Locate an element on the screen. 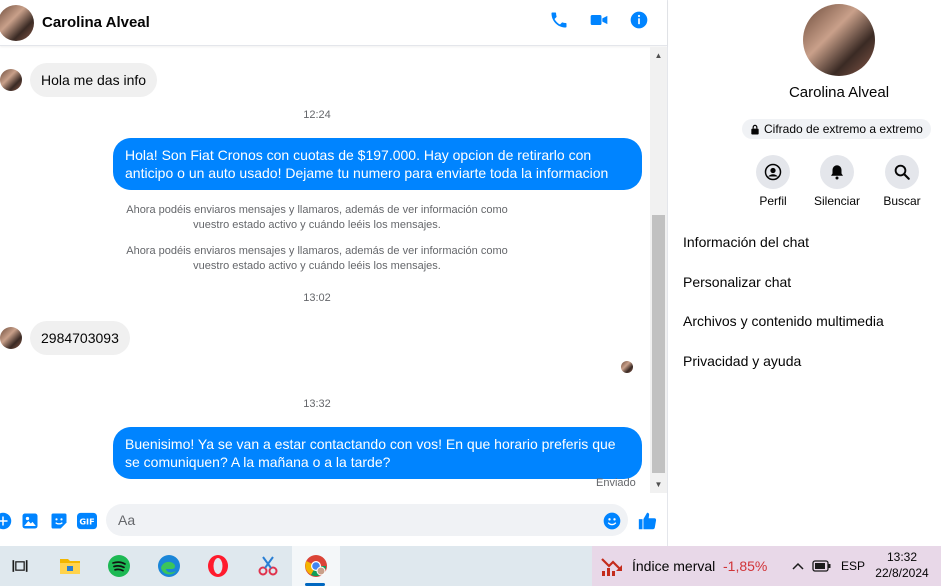 Image resolution: width=941 pixels, height=586 pixels. message-input-placeholder: Aa is located at coordinates (127, 520).